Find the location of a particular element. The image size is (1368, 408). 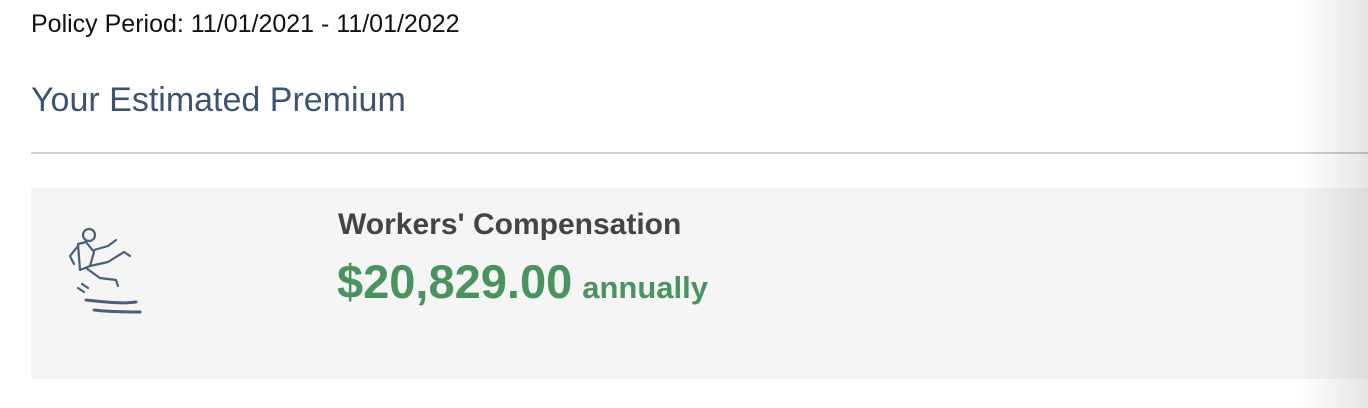

slip-fall-icon is located at coordinates (105, 270).